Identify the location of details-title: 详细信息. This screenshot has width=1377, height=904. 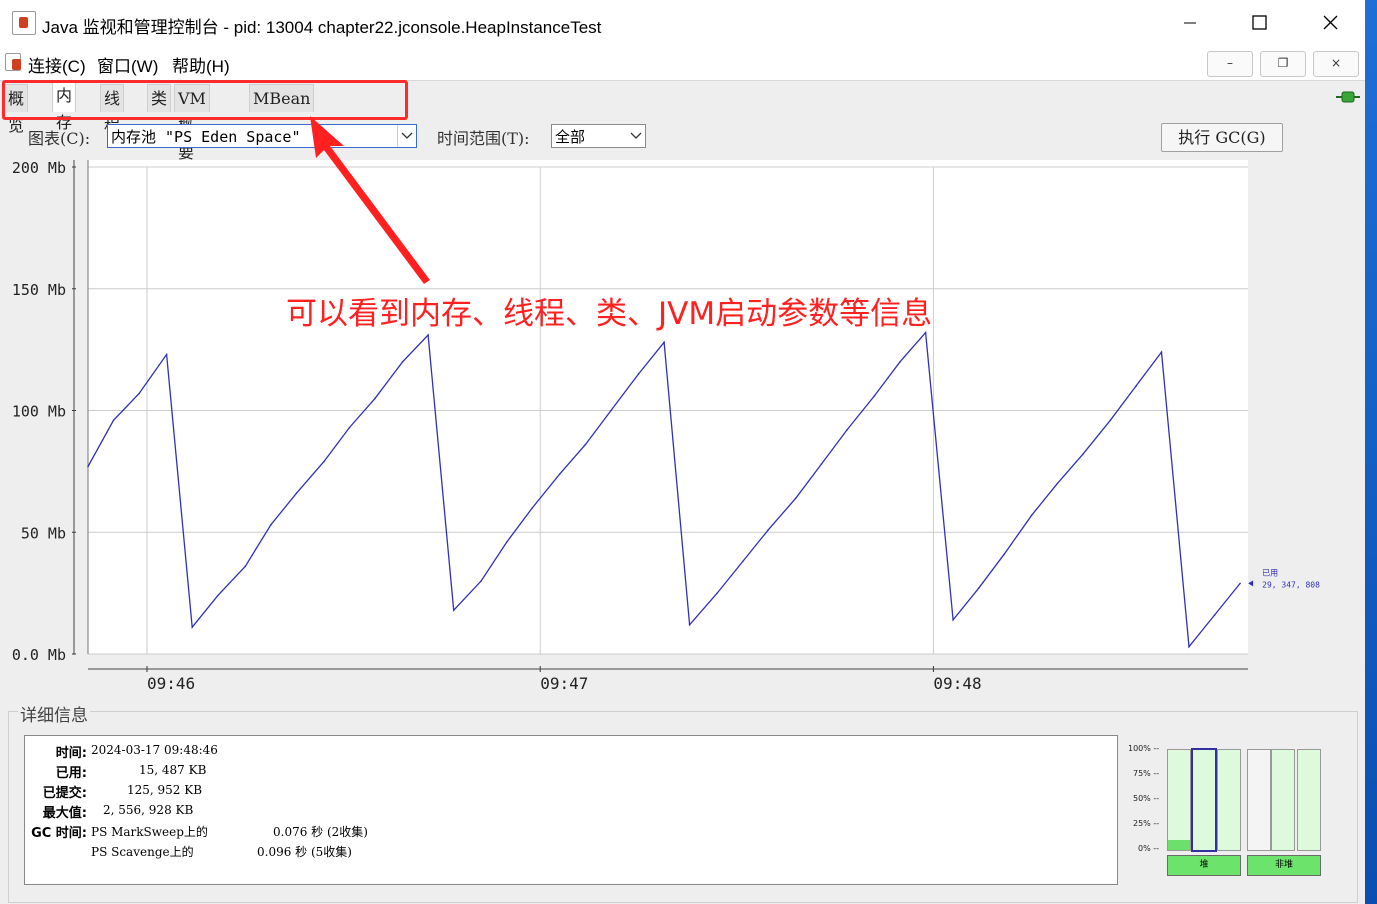
(54, 713).